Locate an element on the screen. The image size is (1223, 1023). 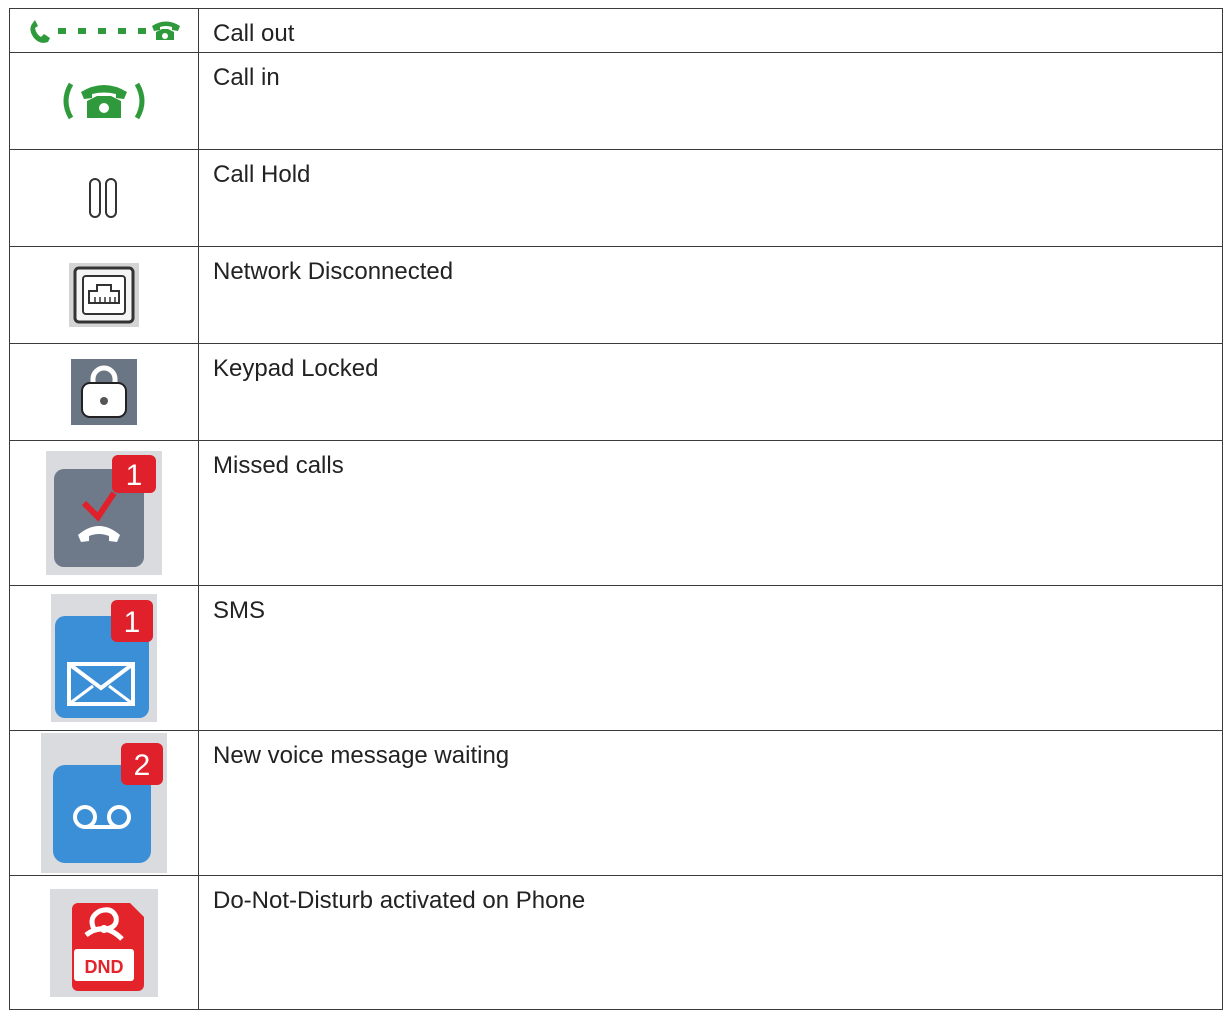
table-row: 1 SMS is located at coordinates (616, 658).